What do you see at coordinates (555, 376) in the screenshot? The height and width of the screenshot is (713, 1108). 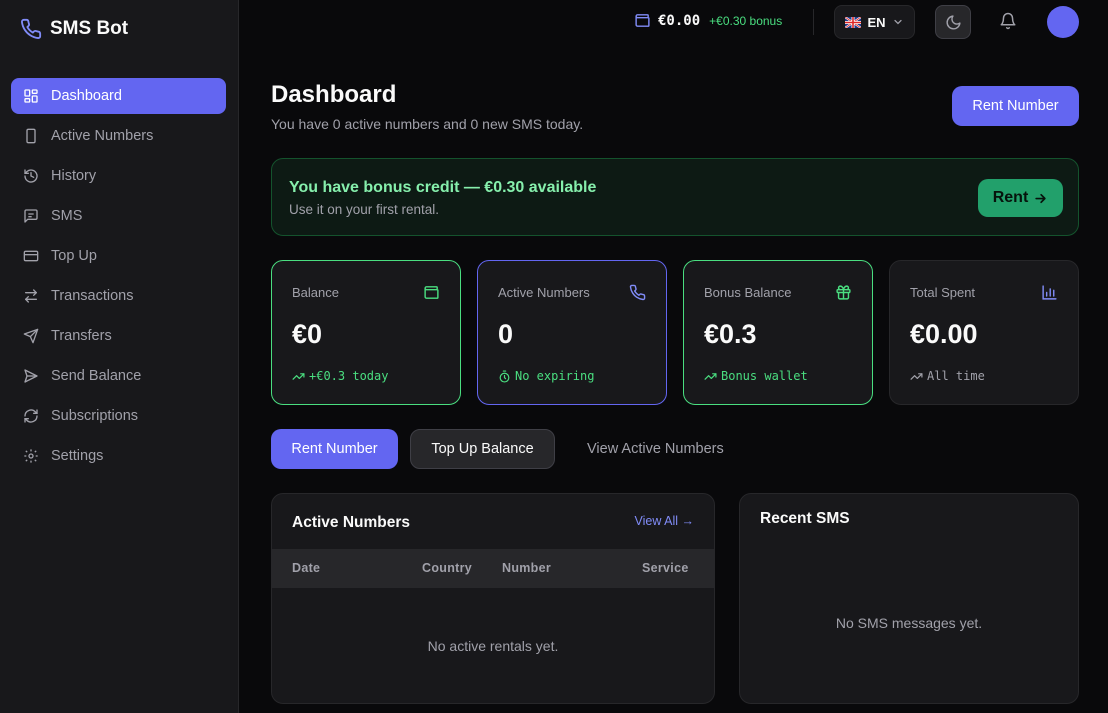 I see `stat-sub-text: No expiring` at bounding box center [555, 376].